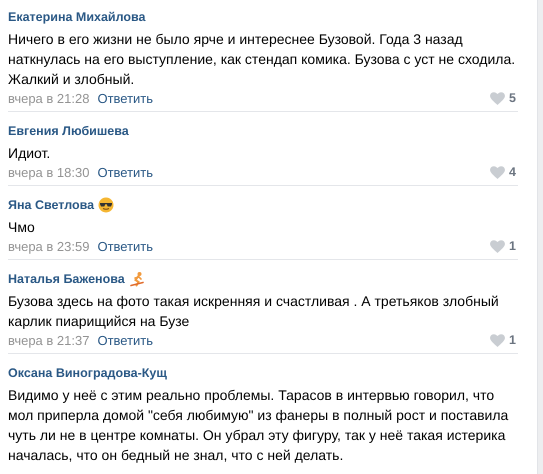 Image resolution: width=543 pixels, height=474 pixels. Describe the element at coordinates (254, 311) in the screenshot. I see `comment-text: Бузова здесь на фото такая искренняя и счастливая . А третьяков злобный карлик пиарищийся на Бузе` at that location.